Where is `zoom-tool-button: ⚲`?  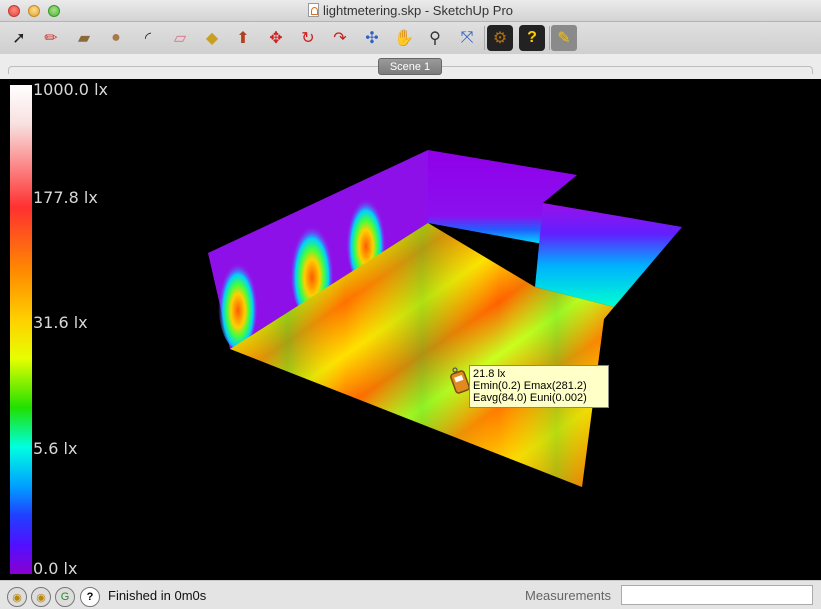
zoom-tool-button: ⚲ is located at coordinates (435, 38).